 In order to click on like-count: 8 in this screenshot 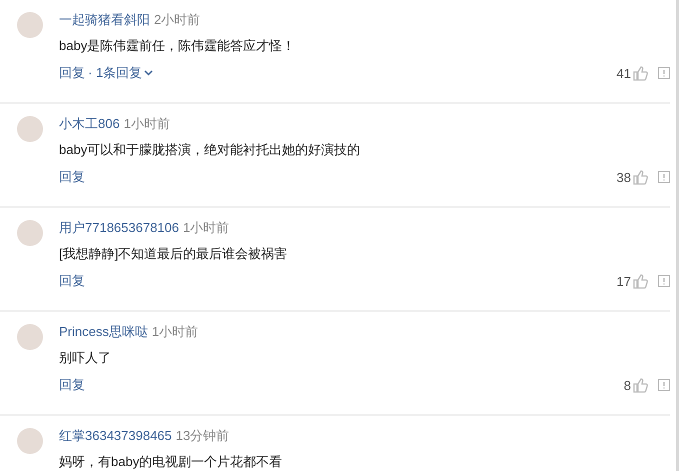, I will do `click(627, 385)`.